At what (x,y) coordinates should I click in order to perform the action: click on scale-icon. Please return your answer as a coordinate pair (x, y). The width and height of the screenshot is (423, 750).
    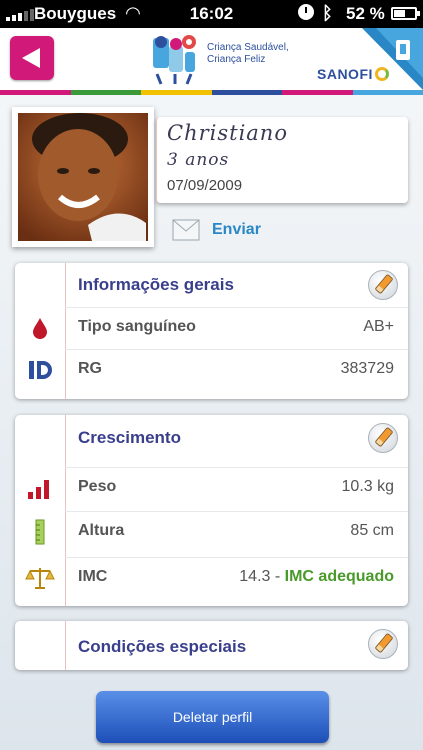
    Looking at the image, I should click on (40, 578).